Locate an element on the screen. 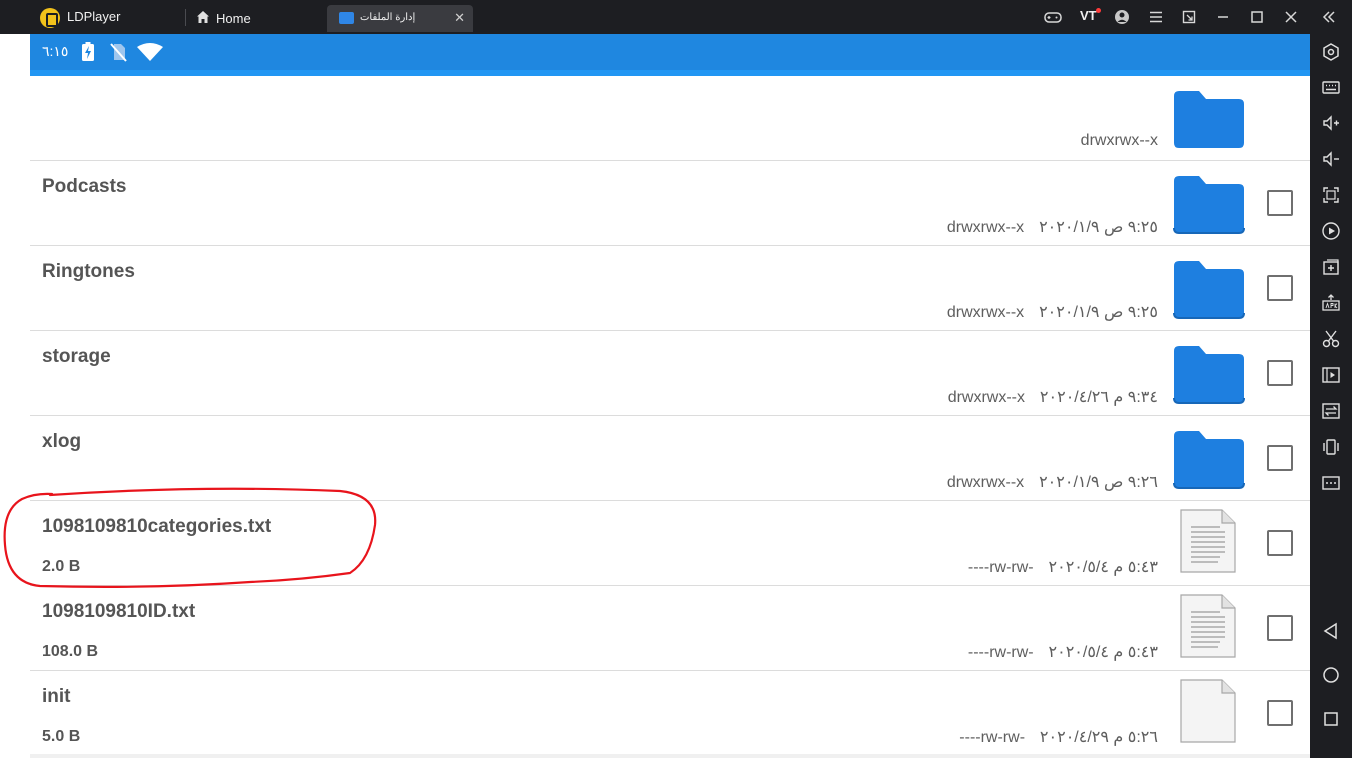 The image size is (1352, 758). back-icon is located at coordinates (1331, 631).